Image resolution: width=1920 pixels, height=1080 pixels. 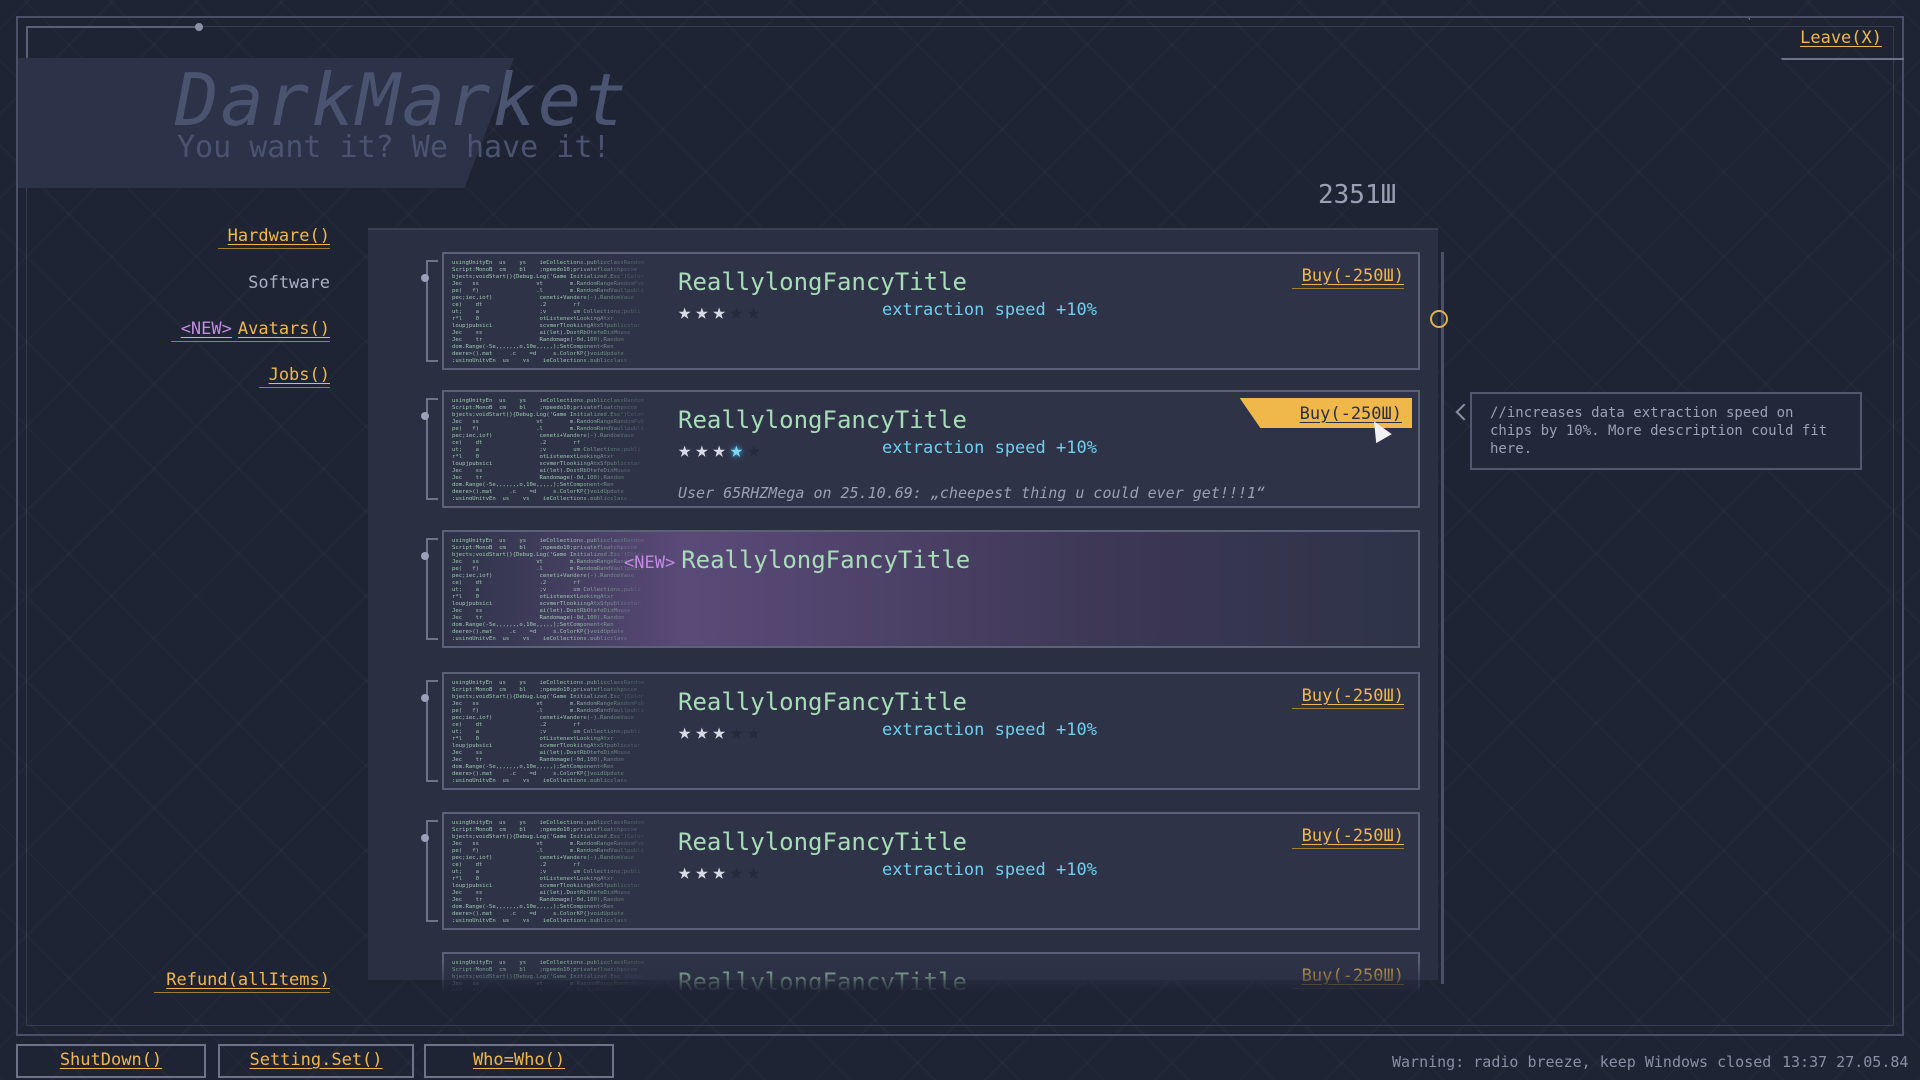 I want to click on who-label: Who=Who(), so click(x=519, y=1060).